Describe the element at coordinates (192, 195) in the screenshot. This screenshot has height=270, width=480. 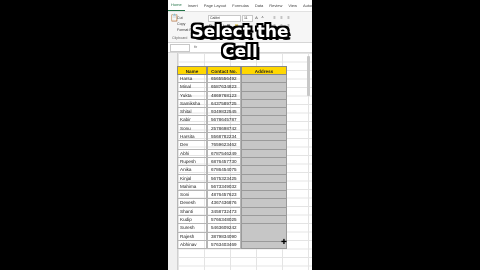
I see `name-cell: Soni` at that location.